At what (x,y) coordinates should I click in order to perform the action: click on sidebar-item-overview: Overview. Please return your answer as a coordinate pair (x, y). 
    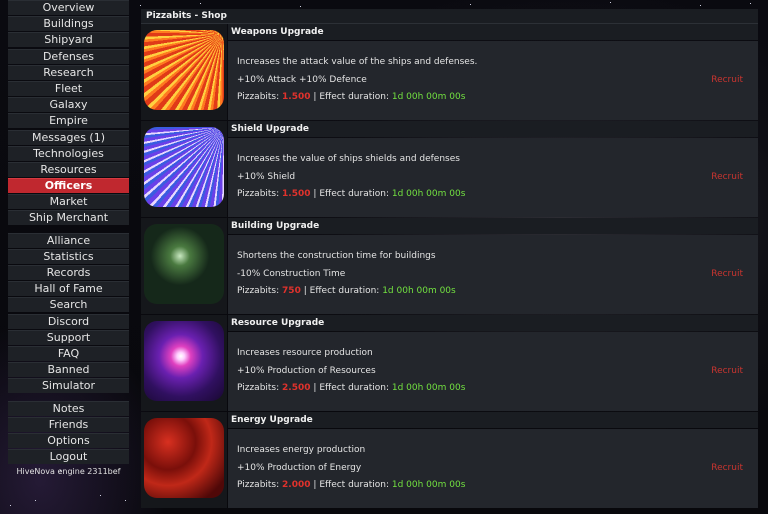
    Looking at the image, I should click on (68, 7).